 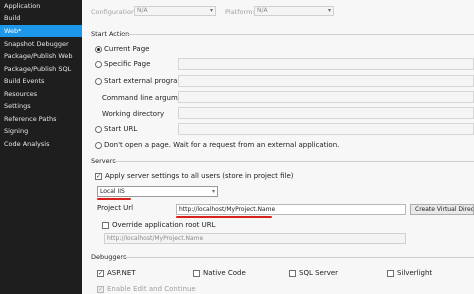 I want to click on sidebar-item-reference-paths: Reference Paths, so click(x=41, y=119).